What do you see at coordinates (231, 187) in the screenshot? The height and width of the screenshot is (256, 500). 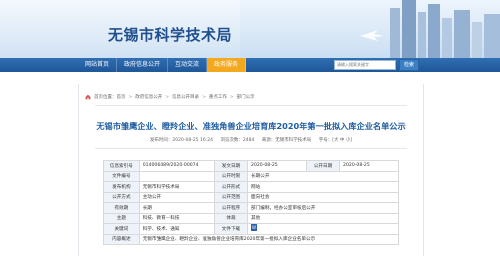 I see `label-open-form: 公开形式` at bounding box center [231, 187].